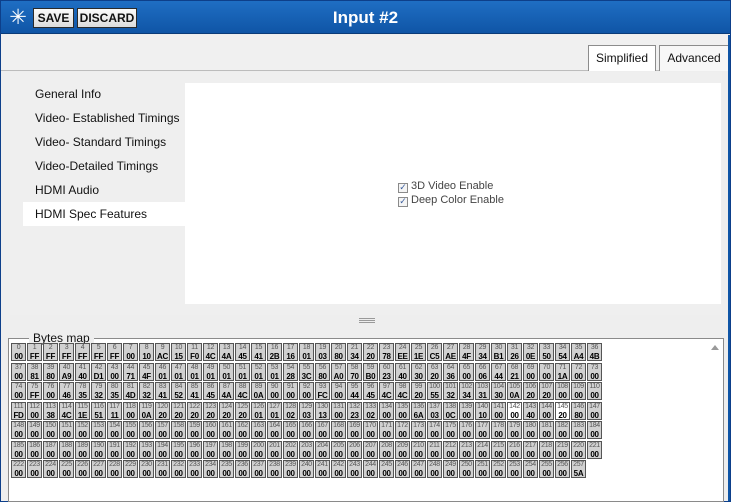 The height and width of the screenshot is (502, 731). I want to click on byte-cell: 108 00, so click(562, 391).